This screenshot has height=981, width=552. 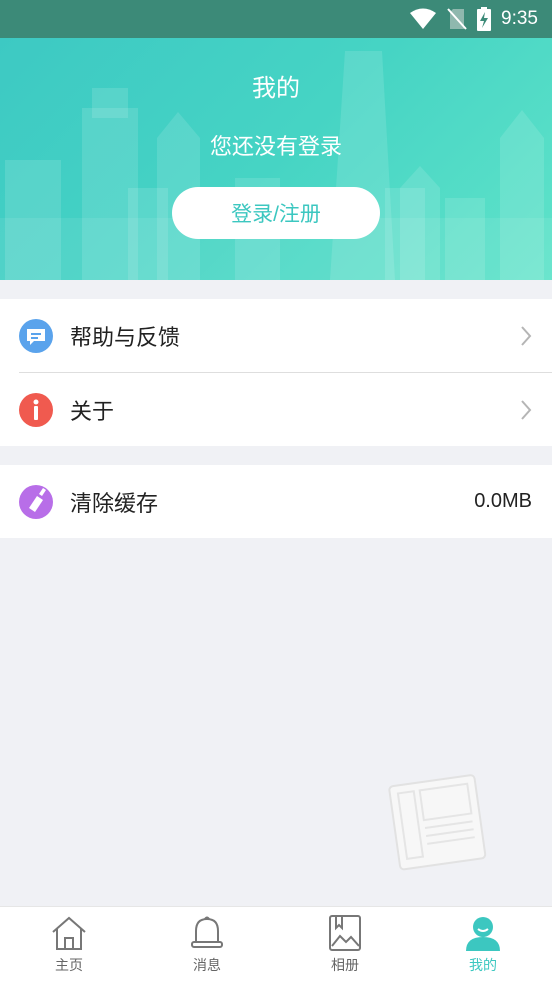 I want to click on tab-mine: 我的, so click(x=483, y=944).